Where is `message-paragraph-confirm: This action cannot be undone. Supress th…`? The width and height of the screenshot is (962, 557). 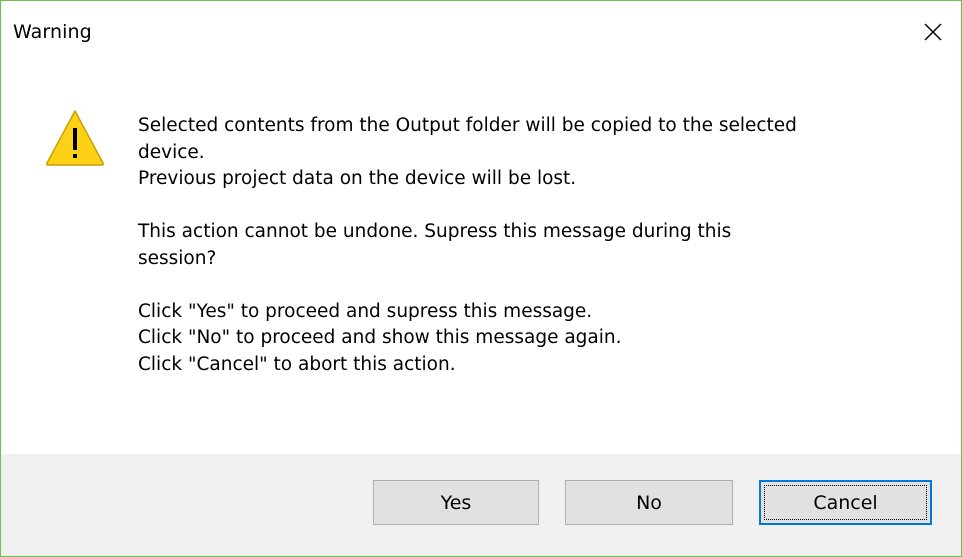
message-paragraph-confirm: This action cannot be undone. Supress th… is located at coordinates (435, 245).